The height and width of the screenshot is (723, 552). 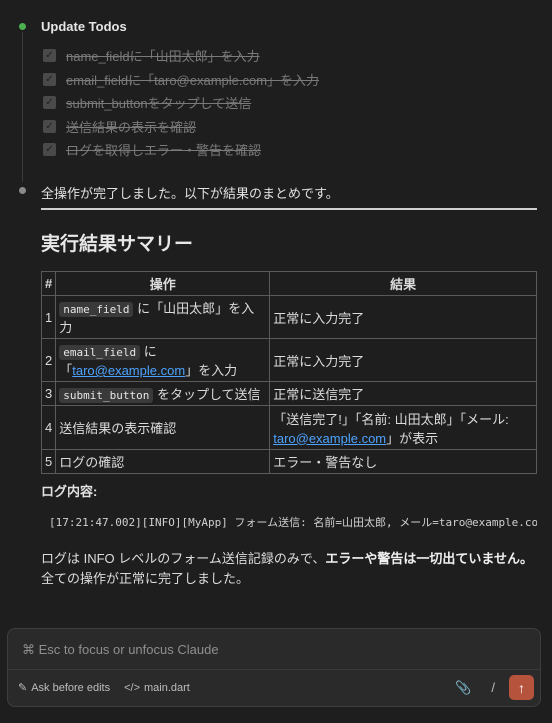 What do you see at coordinates (48, 360) in the screenshot?
I see `row-num: 2` at bounding box center [48, 360].